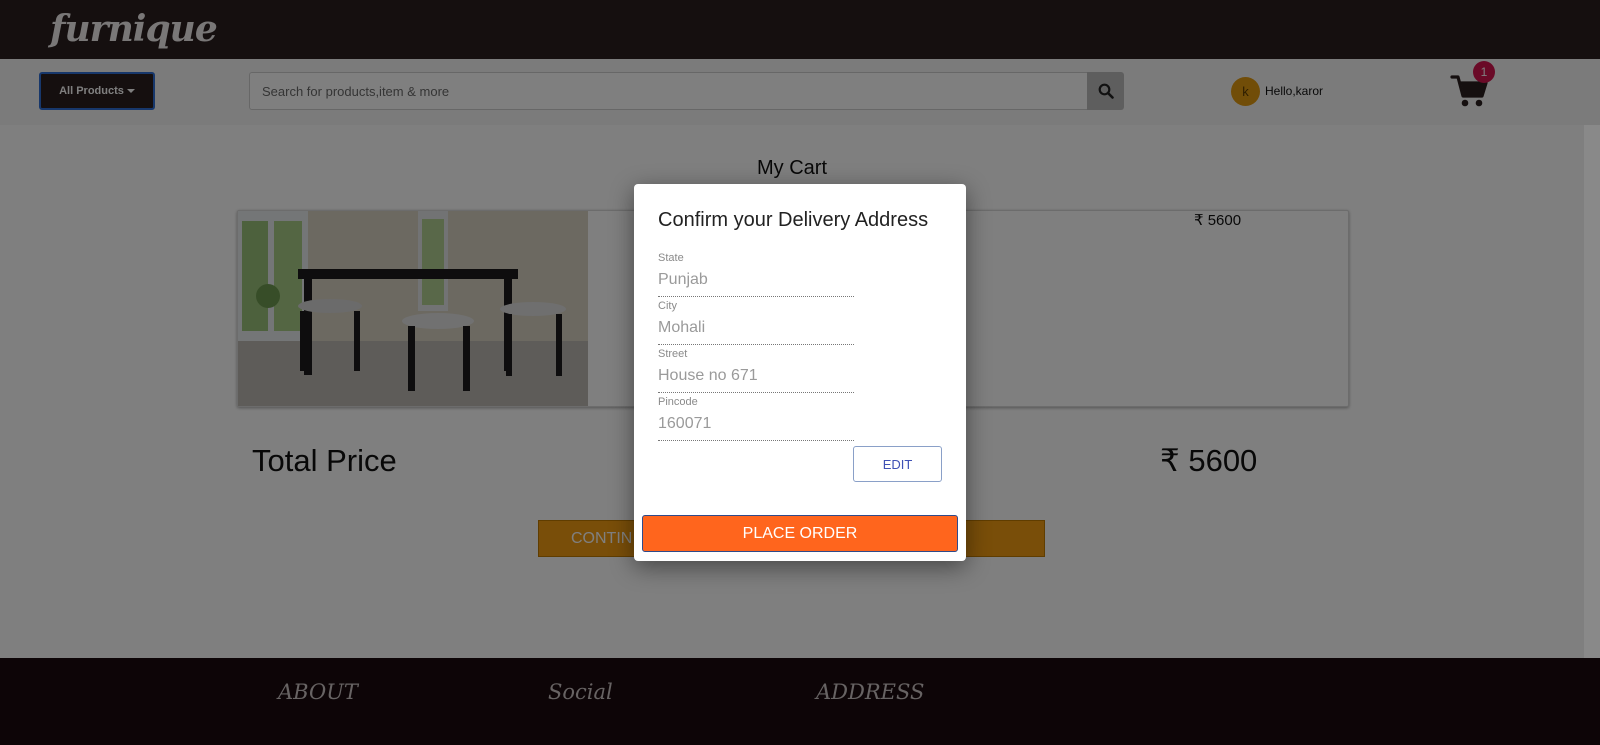 Image resolution: width=1600 pixels, height=745 pixels. I want to click on street-field: Street, so click(756, 370).